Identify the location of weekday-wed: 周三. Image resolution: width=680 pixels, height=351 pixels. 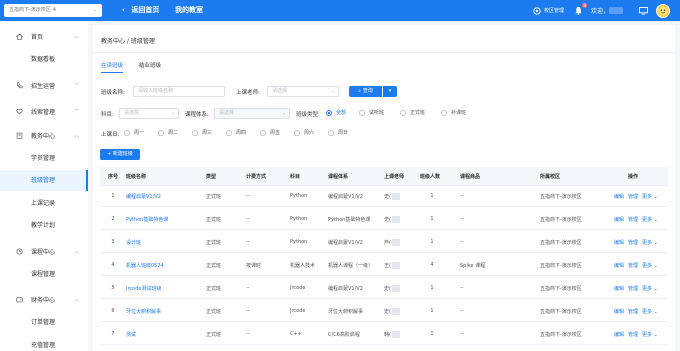
(202, 132).